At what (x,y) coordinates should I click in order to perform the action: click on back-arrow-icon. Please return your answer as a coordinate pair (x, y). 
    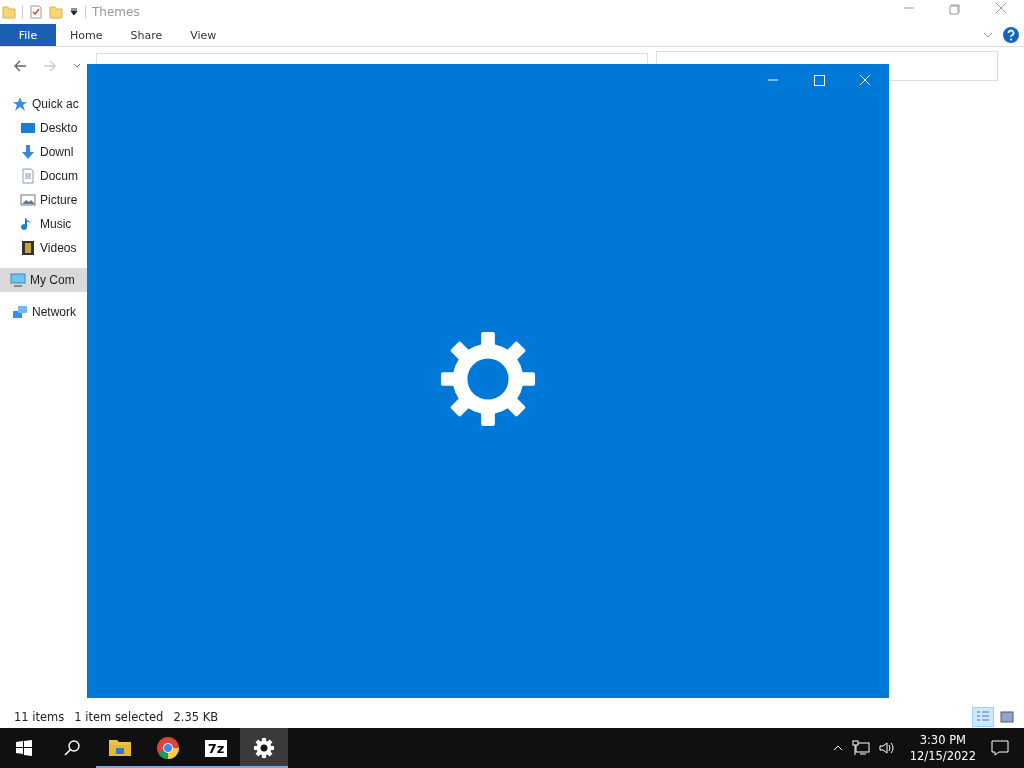
    Looking at the image, I should click on (20, 66).